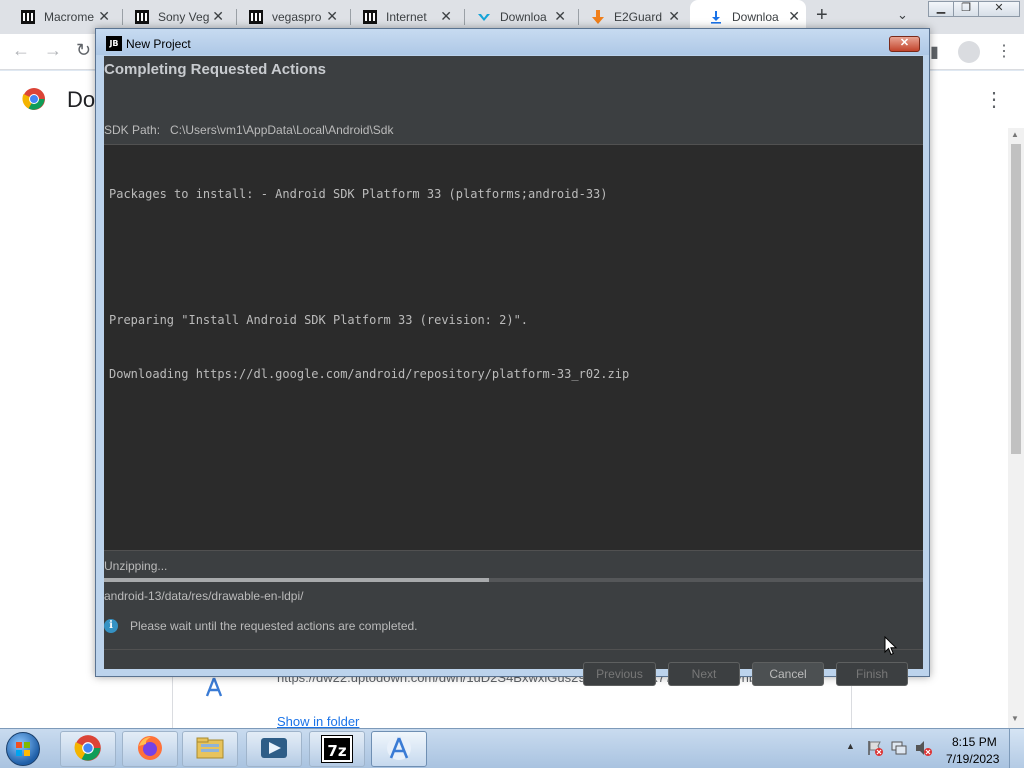 The width and height of the screenshot is (1024, 768). What do you see at coordinates (974, 742) in the screenshot?
I see `clock-time: 8:15 PM` at bounding box center [974, 742].